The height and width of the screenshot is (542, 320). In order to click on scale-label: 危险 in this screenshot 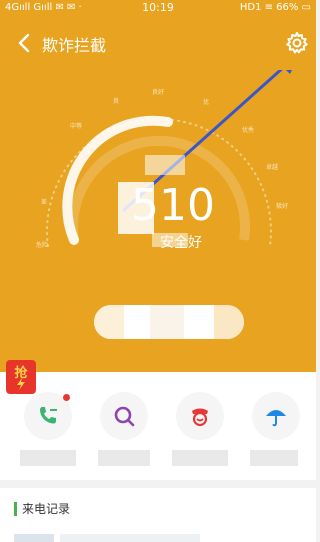, I will do `click(42, 245)`.